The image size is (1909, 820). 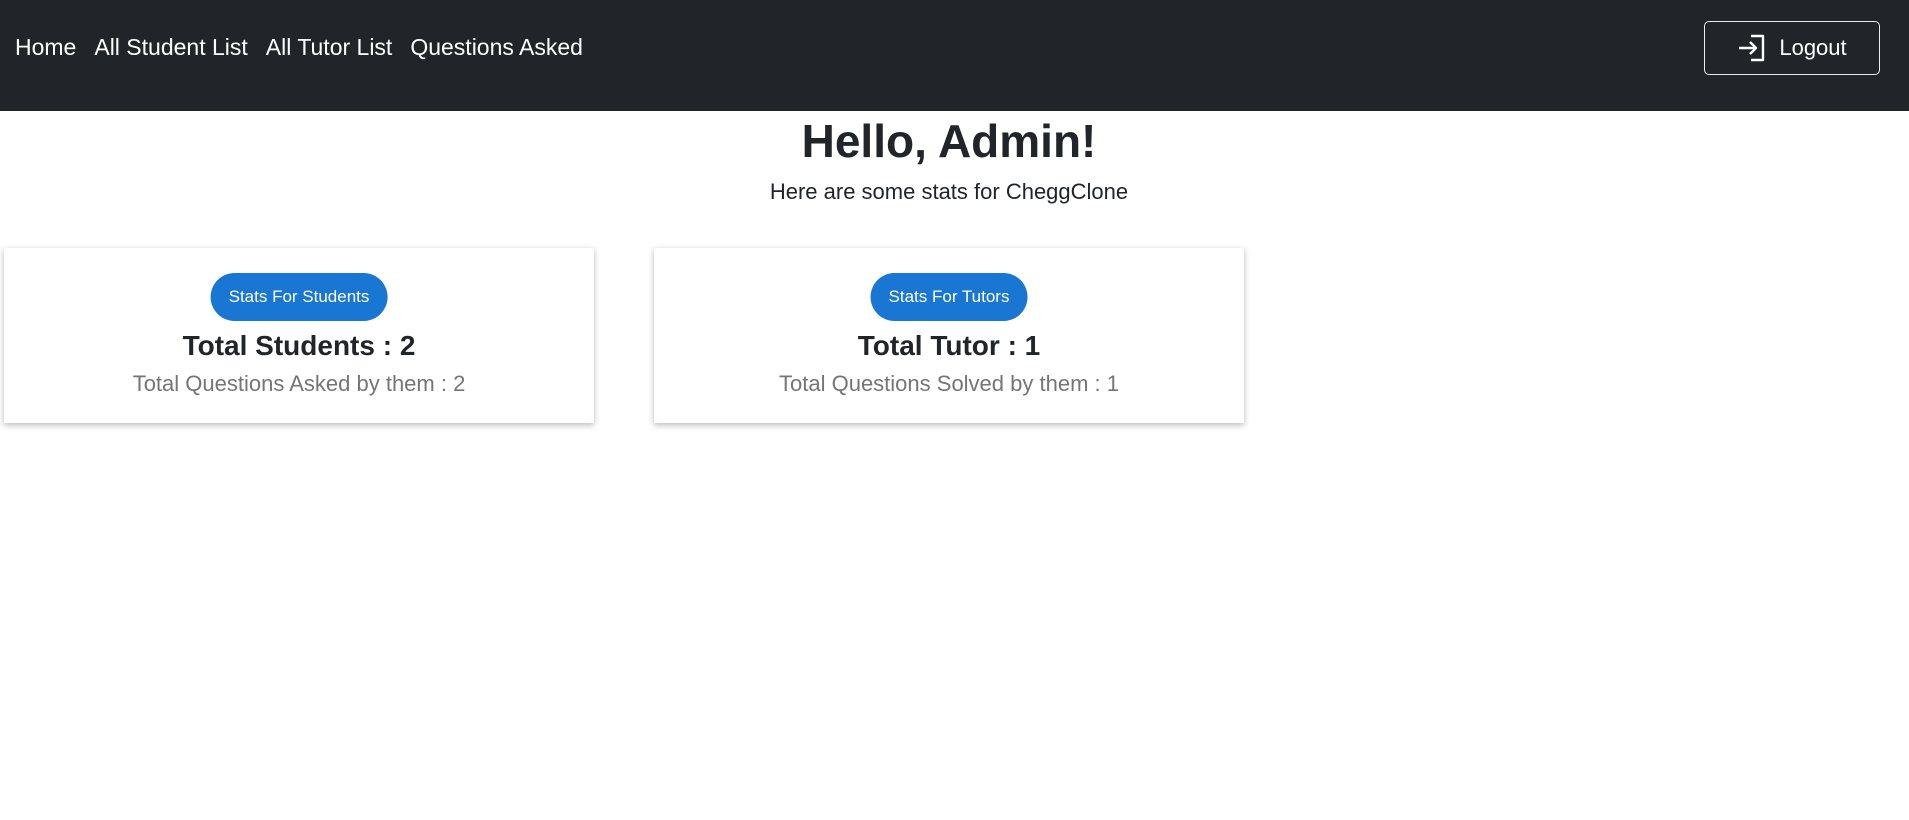 I want to click on page-subtitle: Here are some stats for CheggClone, so click(x=949, y=191).